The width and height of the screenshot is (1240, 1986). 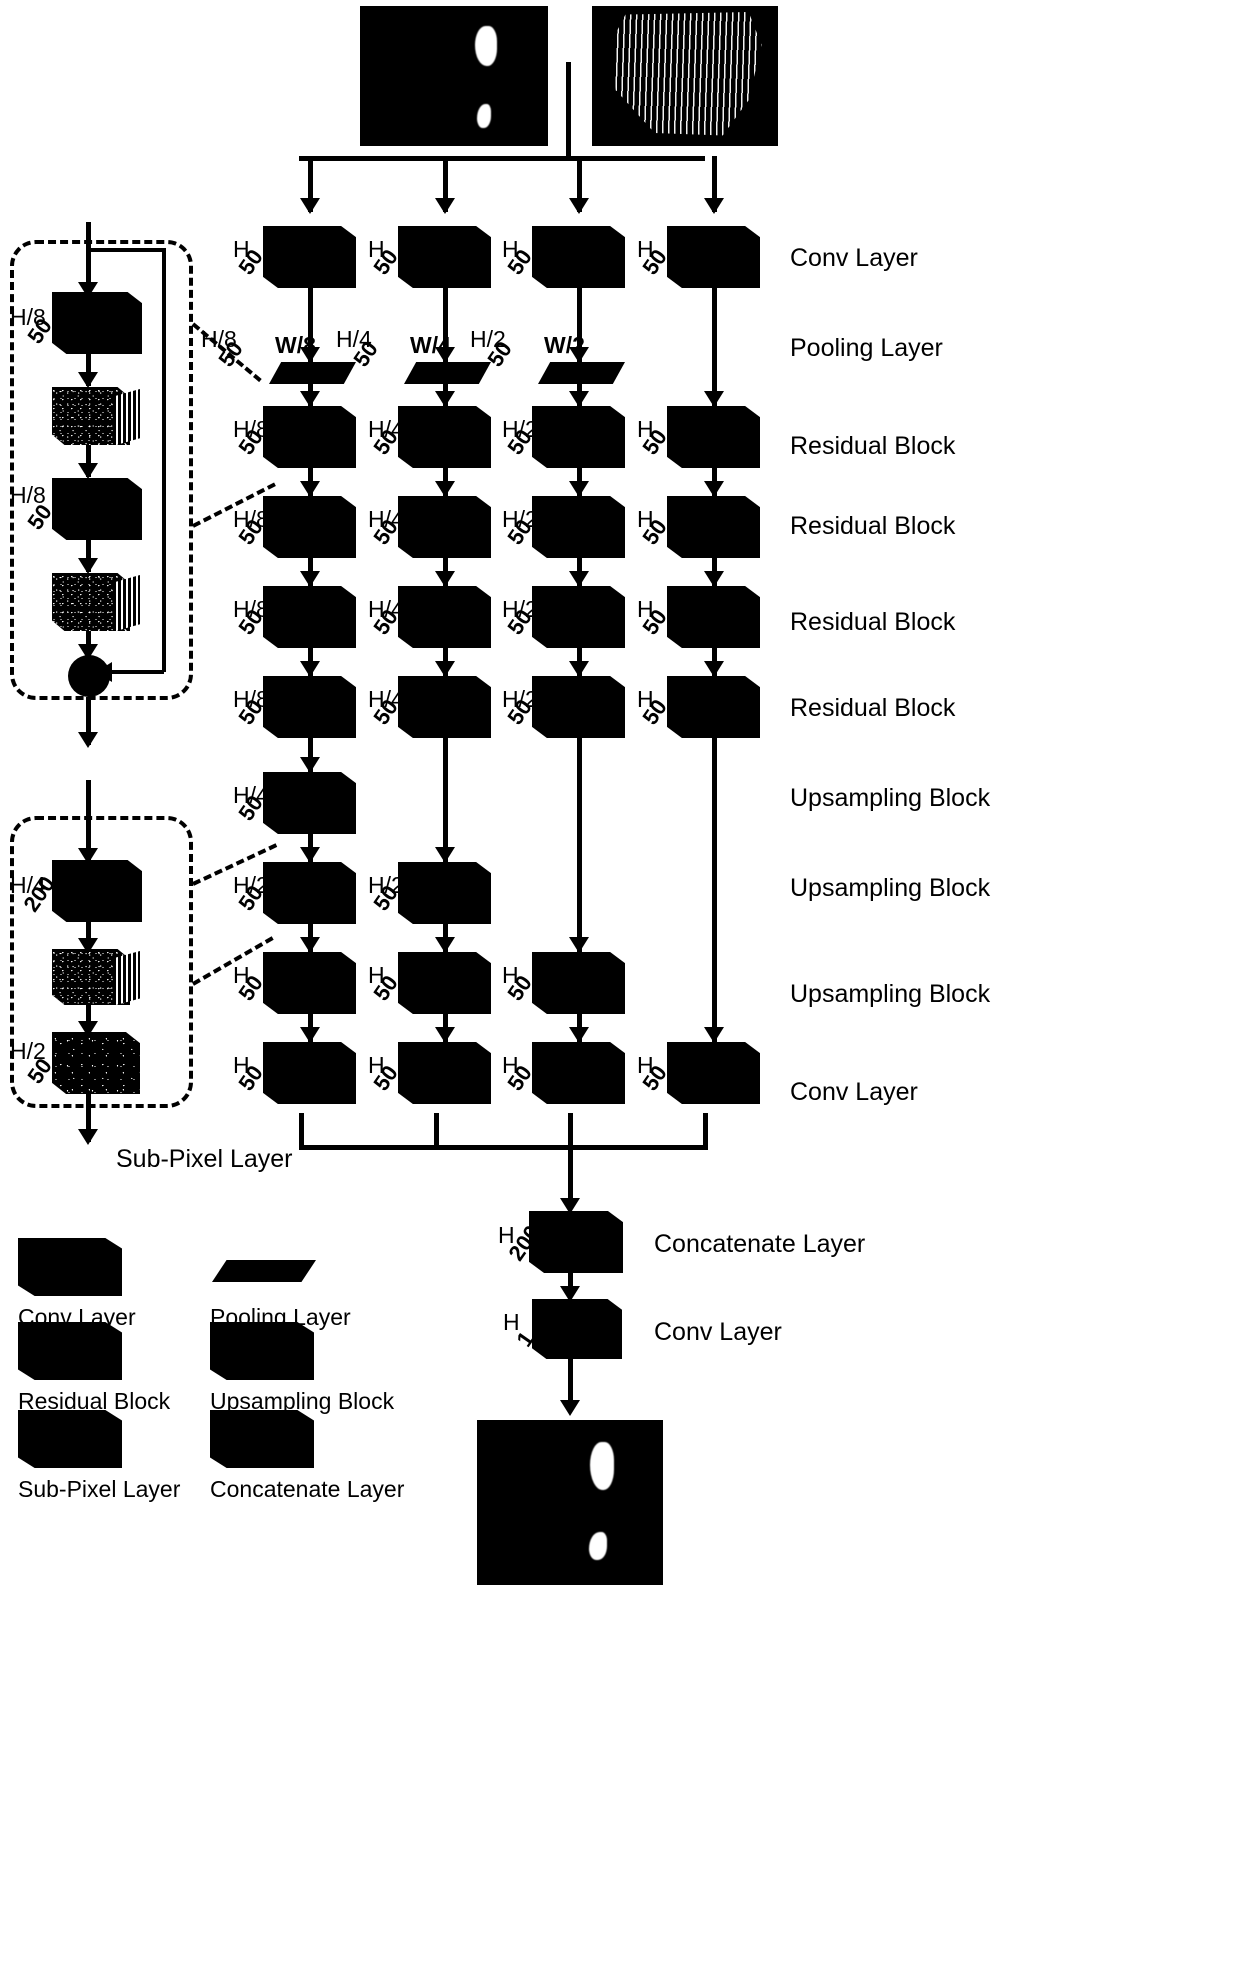 I want to click on connector-arrow-col1-r2-r3, so click(x=309, y=489).